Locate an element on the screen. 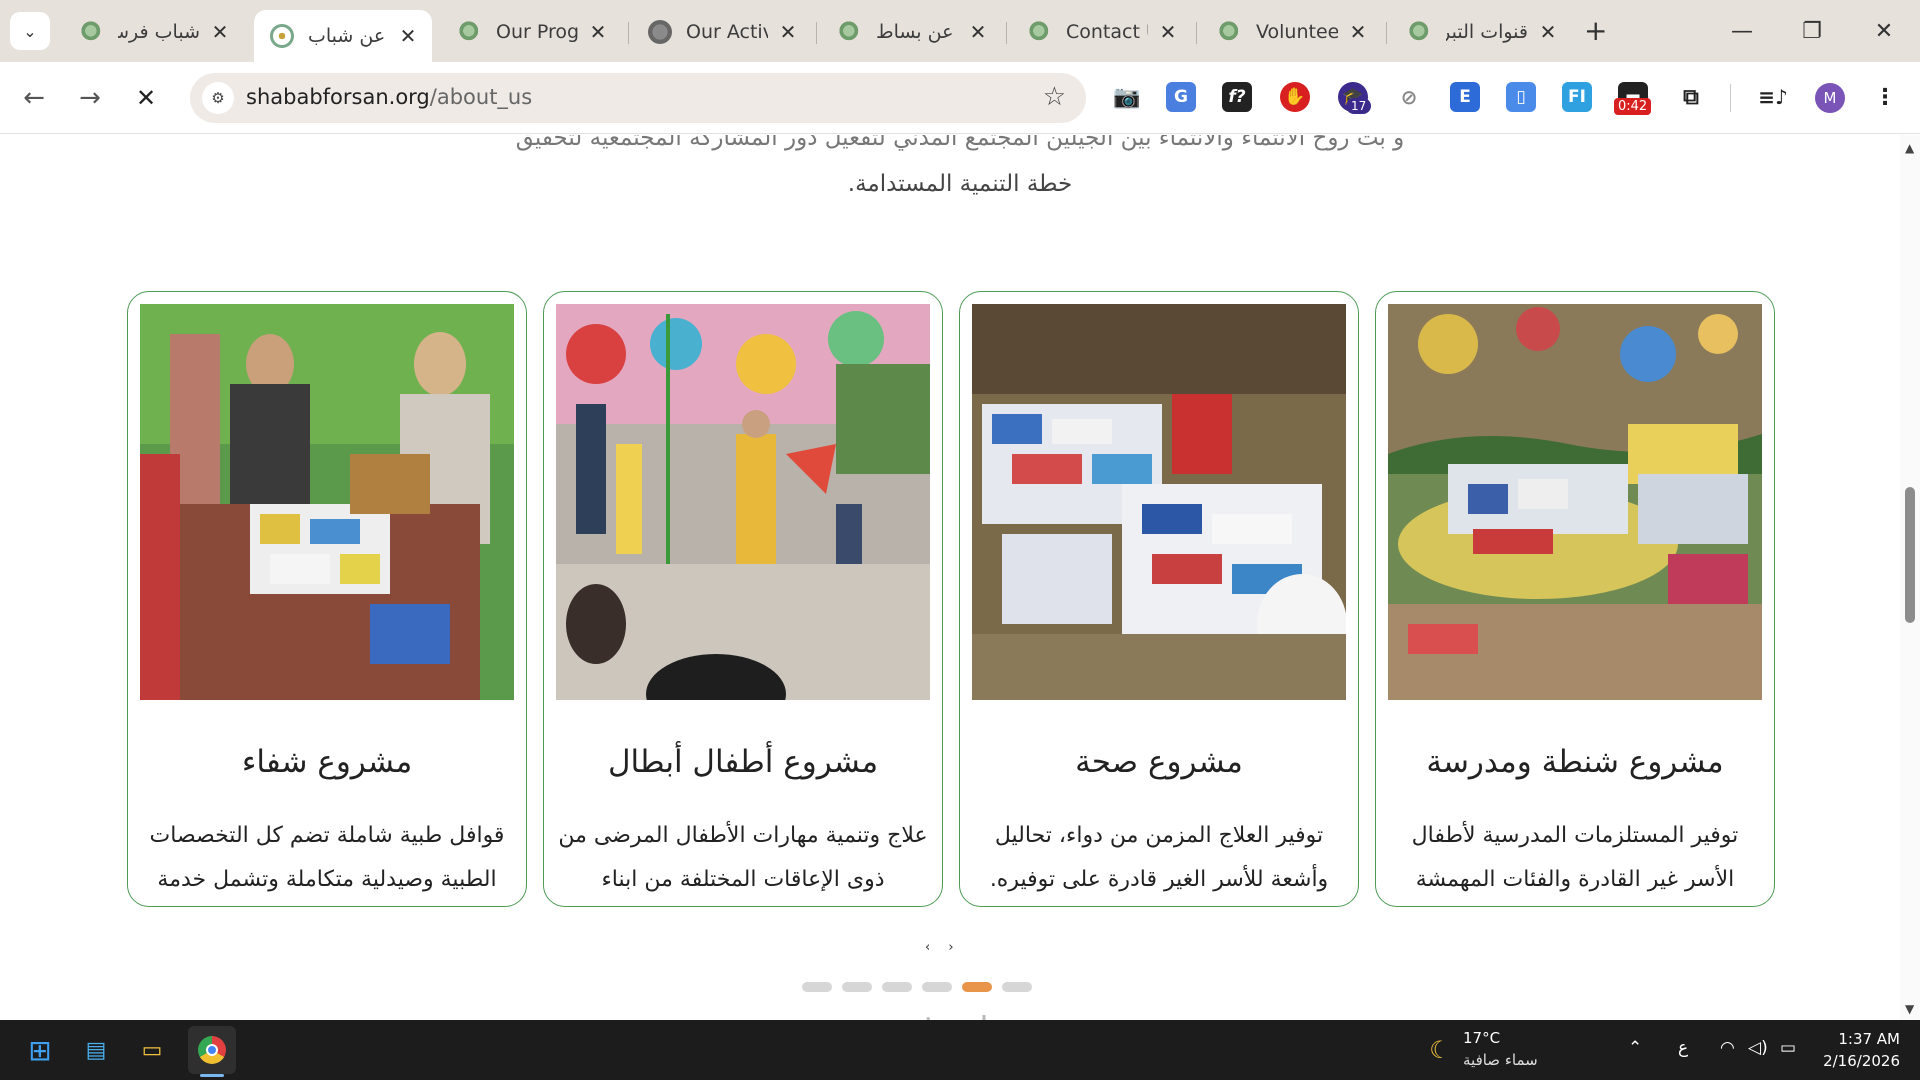 Image resolution: width=1920 pixels, height=1080 pixels. wifi-icon: ◠ is located at coordinates (1727, 1048).